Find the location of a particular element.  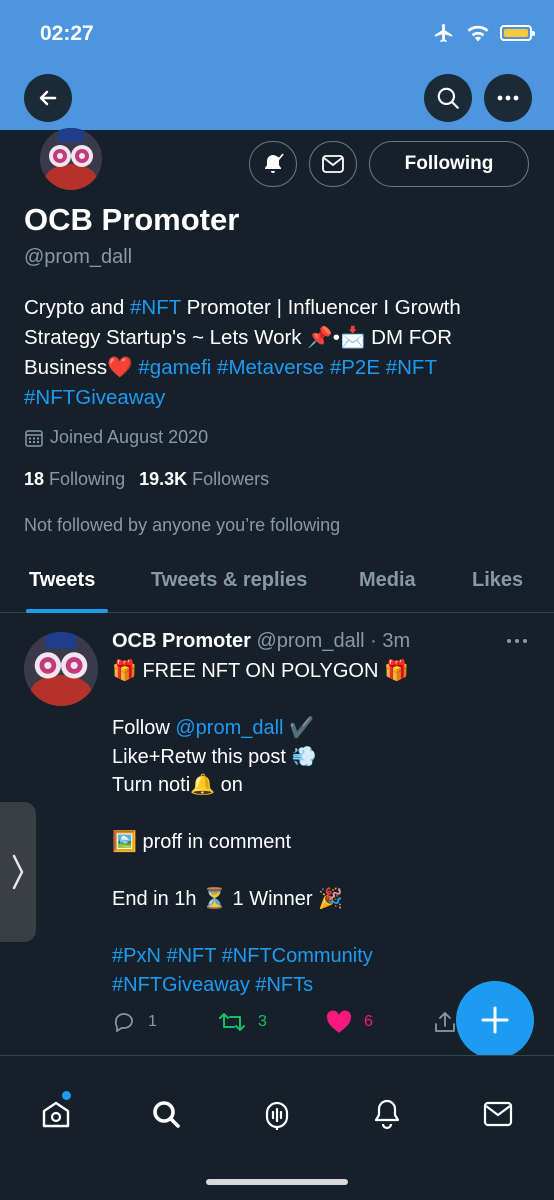

share-icon is located at coordinates (445, 1022).